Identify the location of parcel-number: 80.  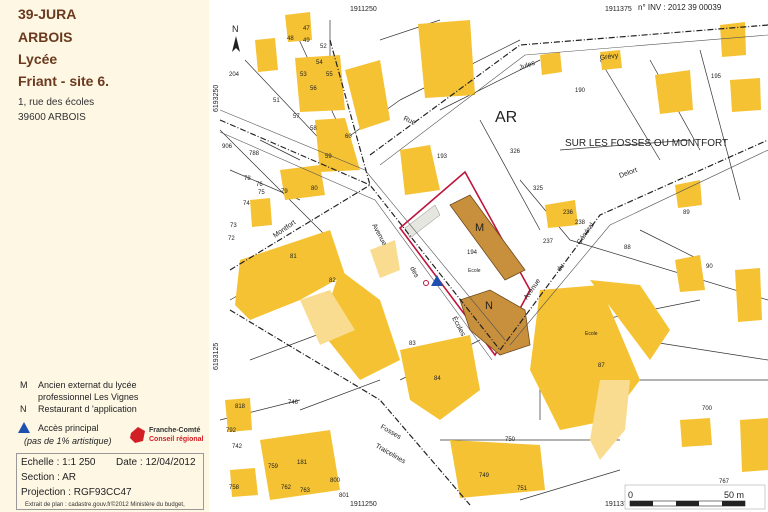
(314, 189).